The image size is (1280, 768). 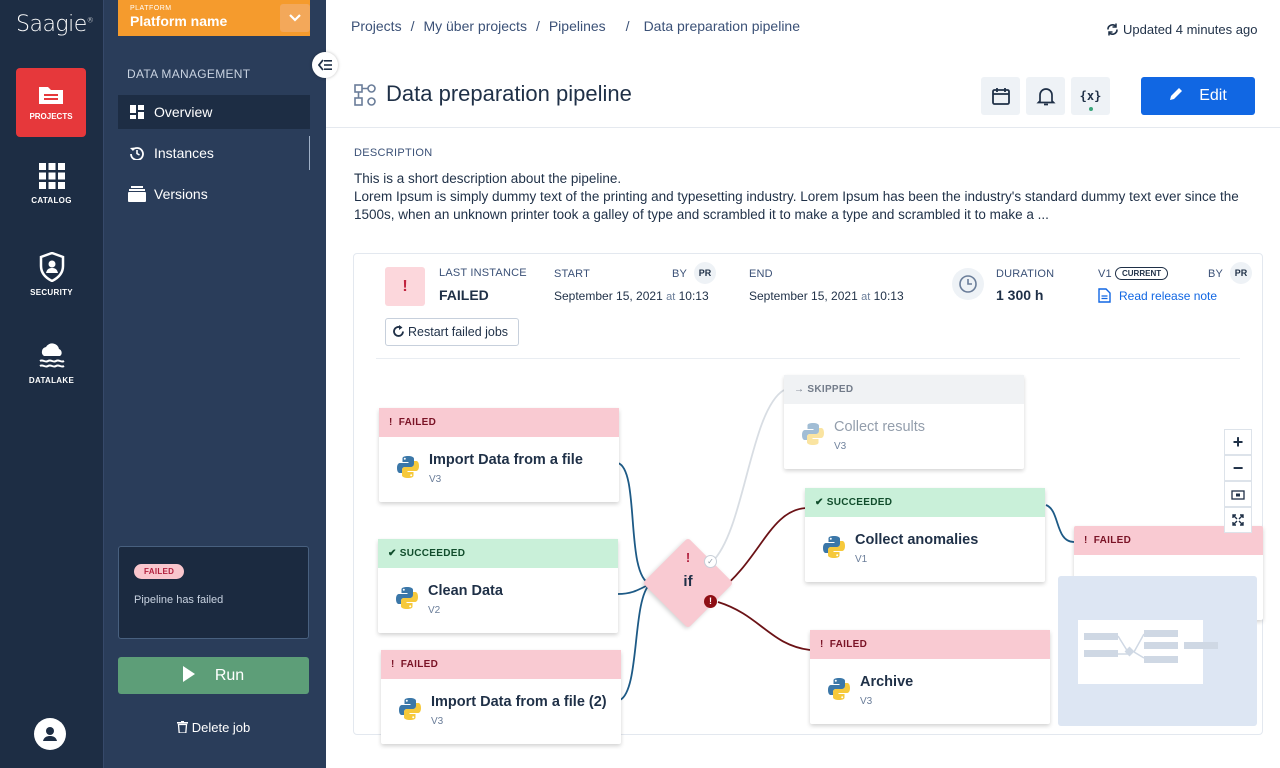 I want to click on job-node-archive: ! FAILED Archive V3, so click(x=930, y=677).